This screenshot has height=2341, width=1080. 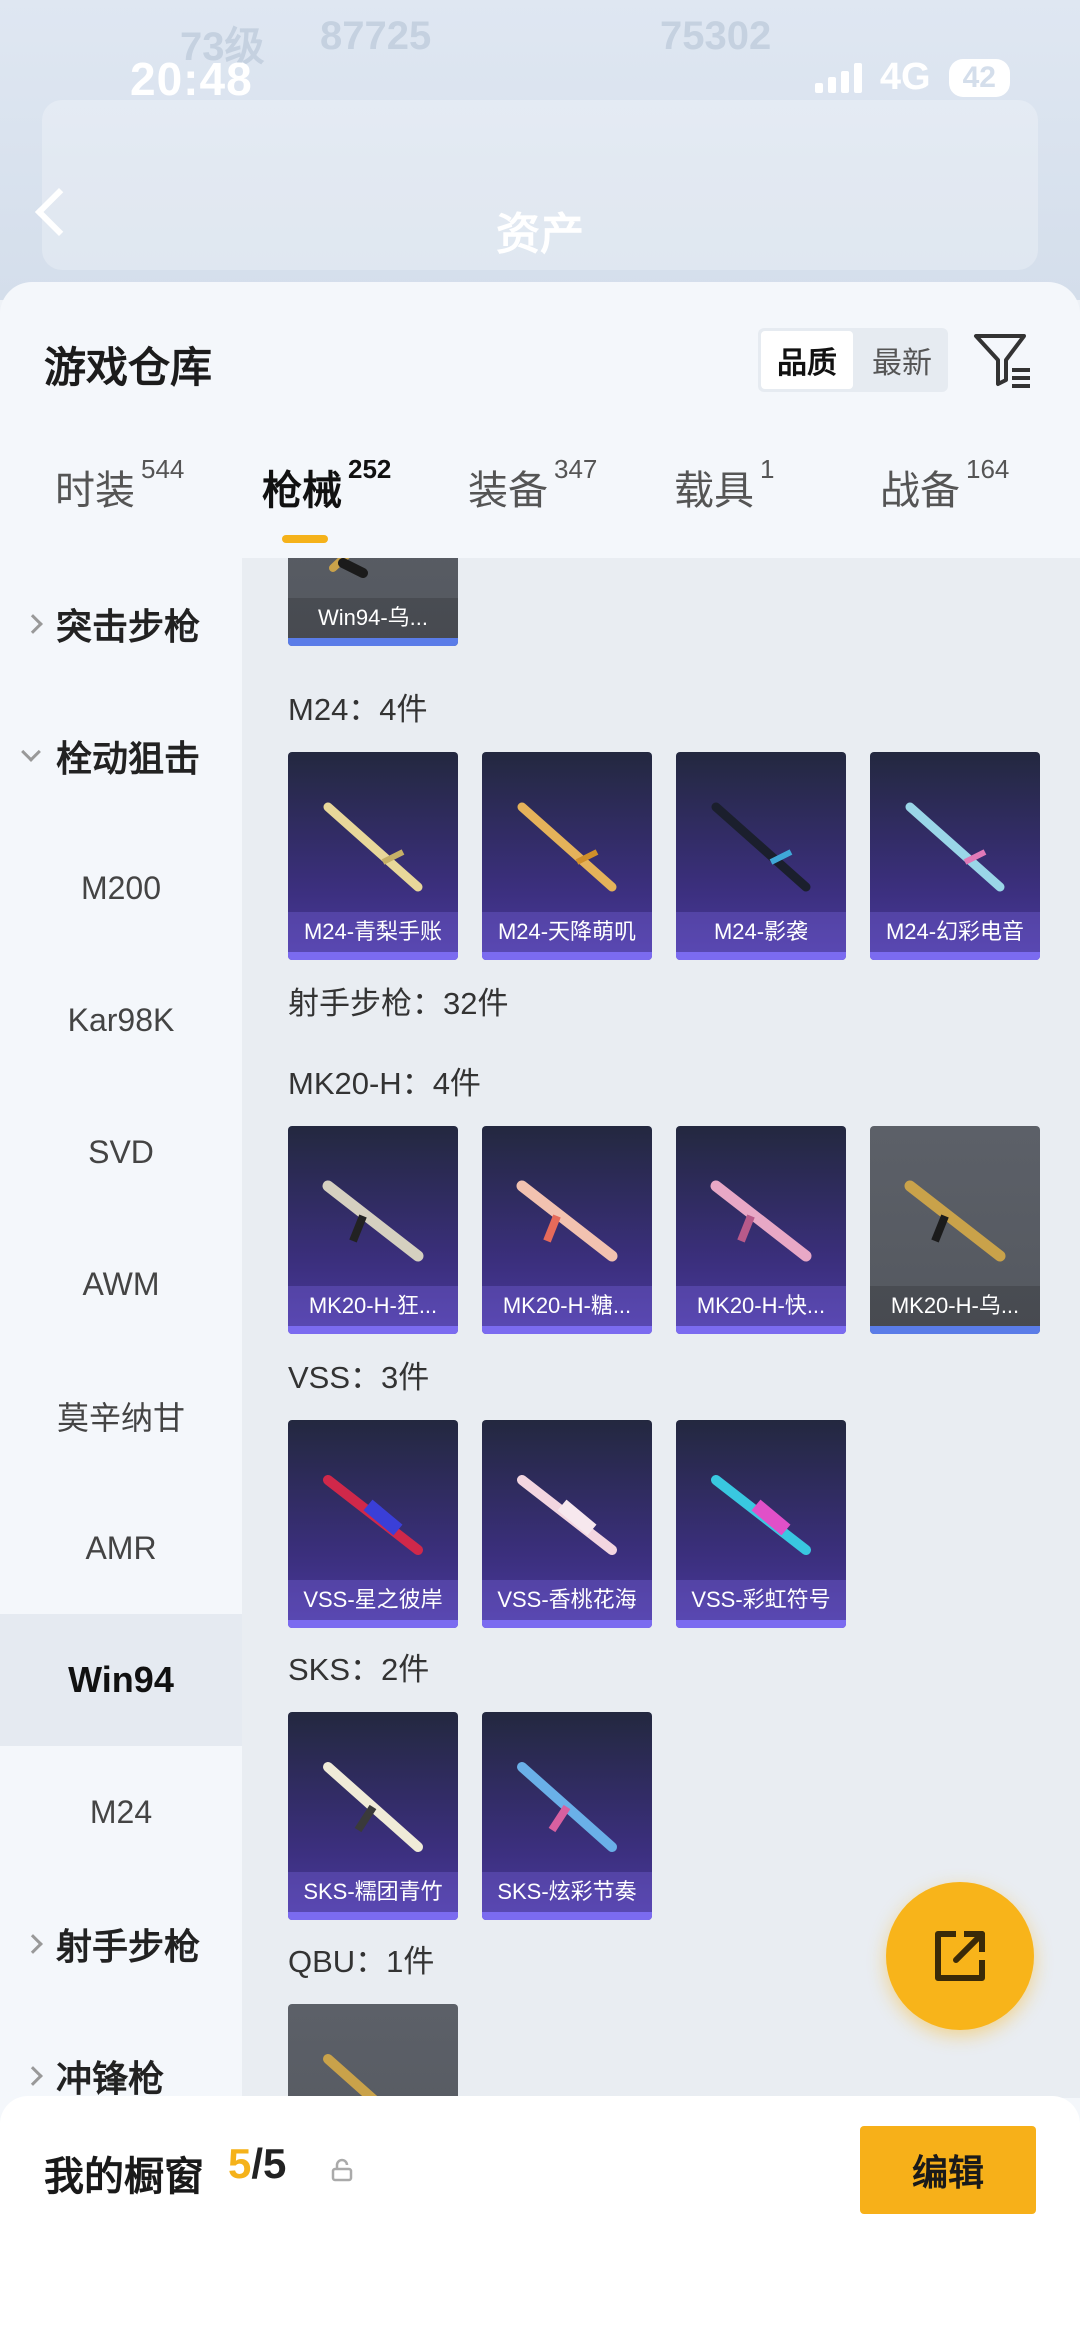 I want to click on header-coins: 87725, so click(x=376, y=36).